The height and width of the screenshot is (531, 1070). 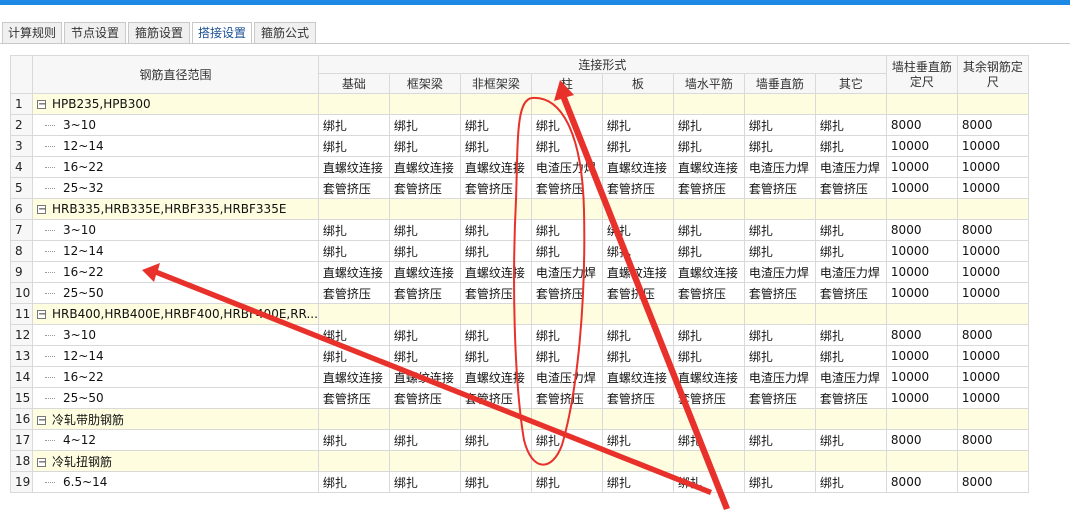 I want to click on group-row: 16− 冷轧带肋钢筋, so click(x=519, y=419).